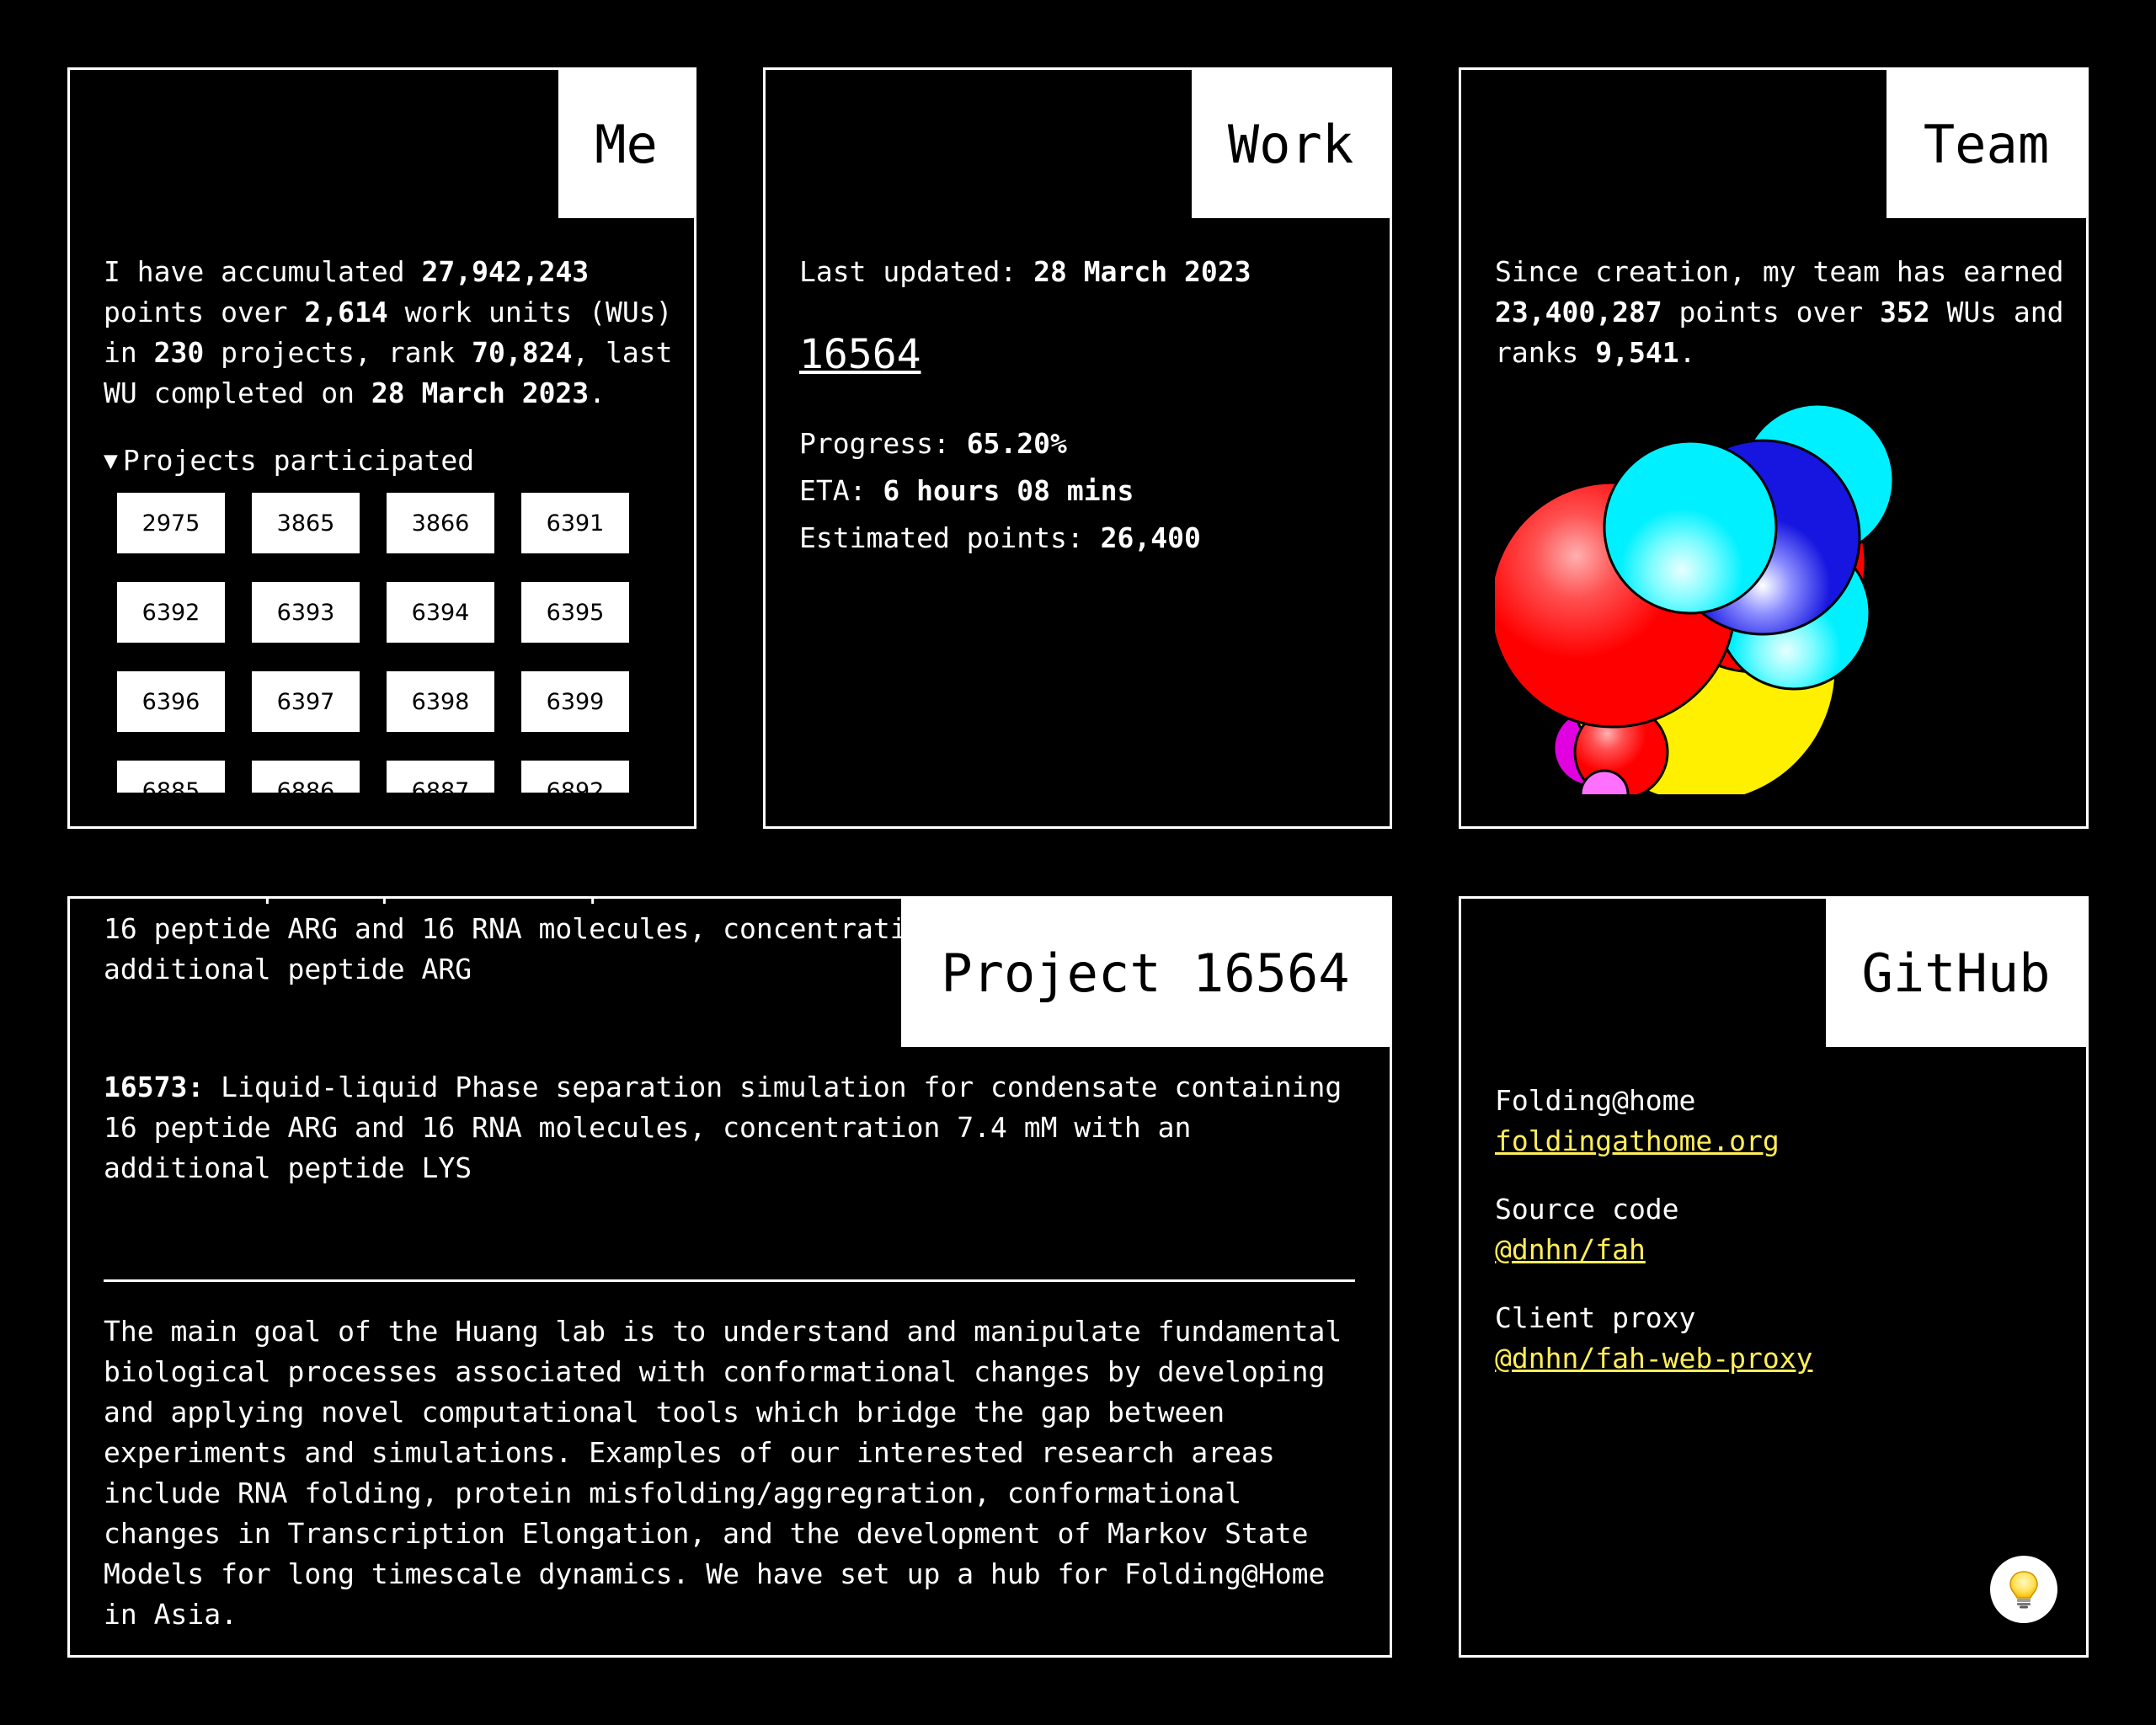  Describe the element at coordinates (1570, 1249) in the screenshot. I see `source-code-link: @dnhn/fah` at that location.